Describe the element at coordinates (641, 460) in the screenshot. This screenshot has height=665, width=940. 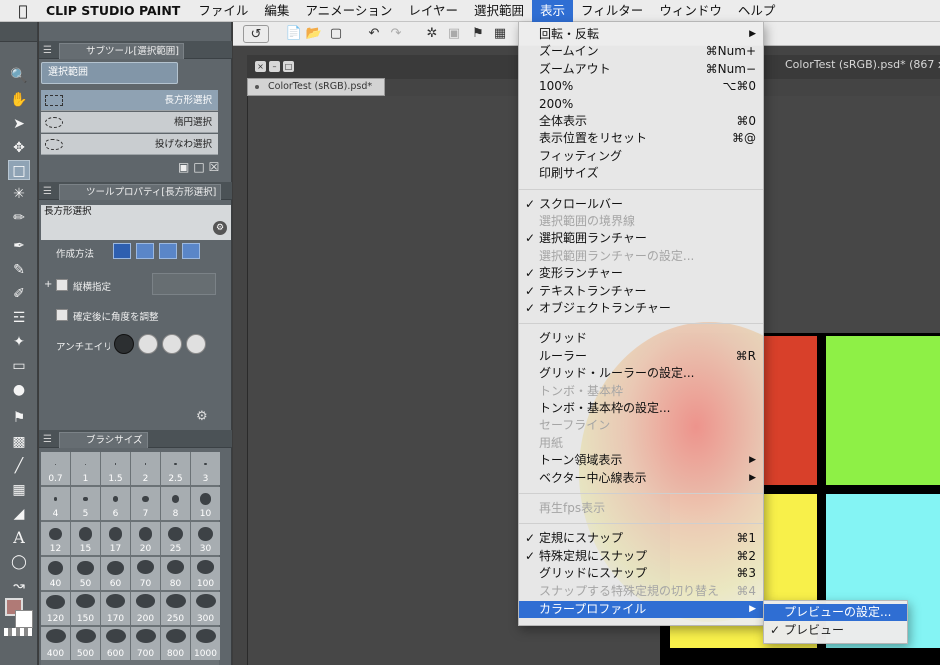
I see `menu-item: トーン領域表示 ▶` at that location.